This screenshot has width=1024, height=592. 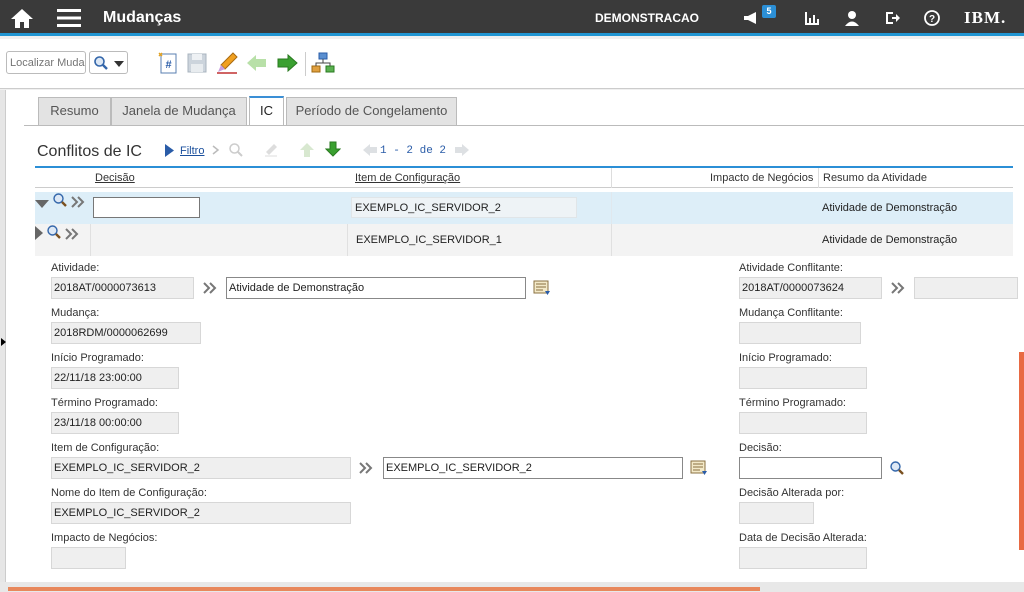 I want to click on atividade-description-field: Atividade de Demonstração, so click(x=376, y=288).